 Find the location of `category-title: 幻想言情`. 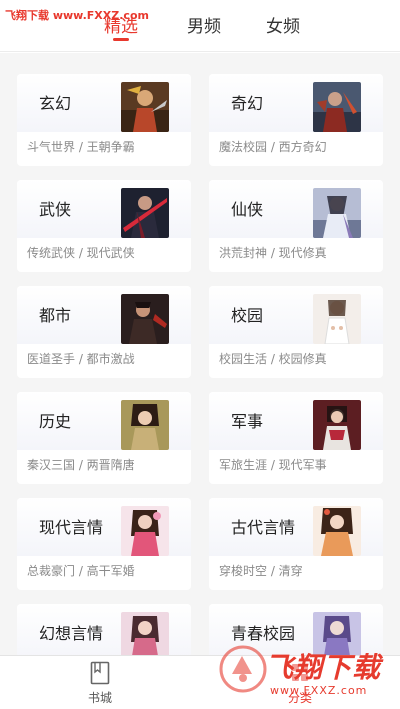

category-title: 幻想言情 is located at coordinates (71, 633).